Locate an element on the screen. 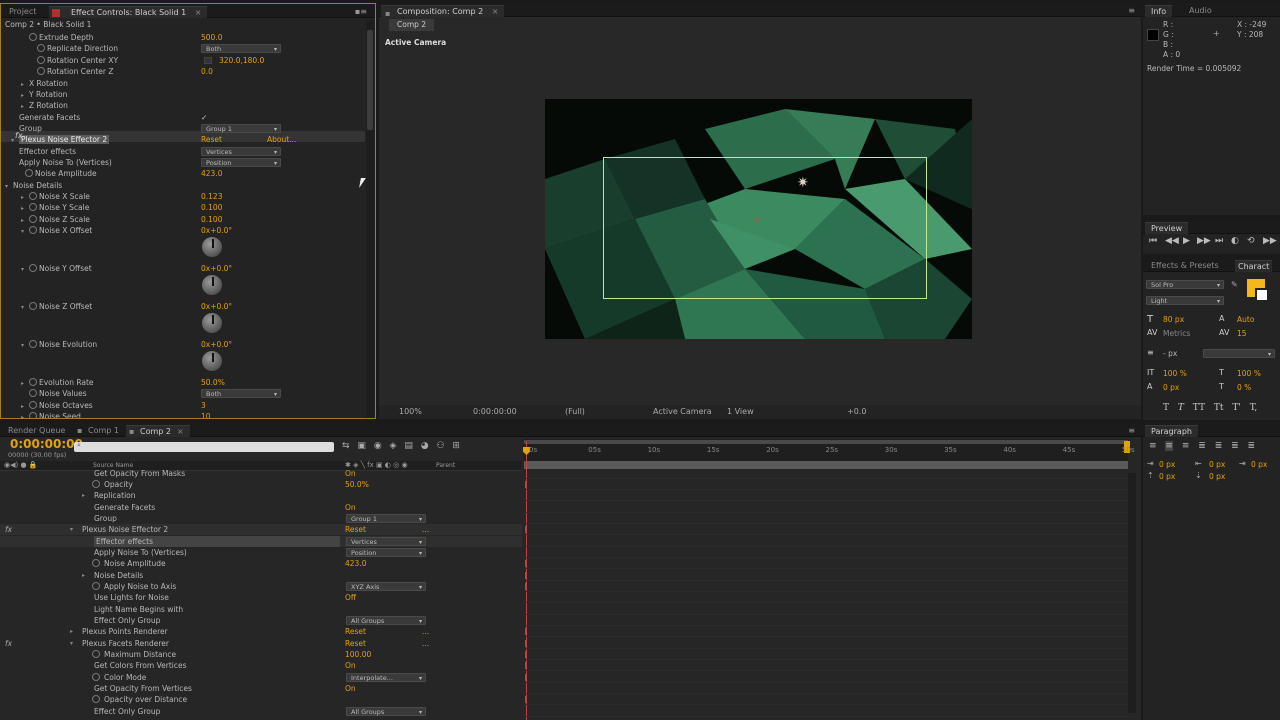 The height and width of the screenshot is (720, 1280). fx-icon: fx is located at coordinates (8, 643).